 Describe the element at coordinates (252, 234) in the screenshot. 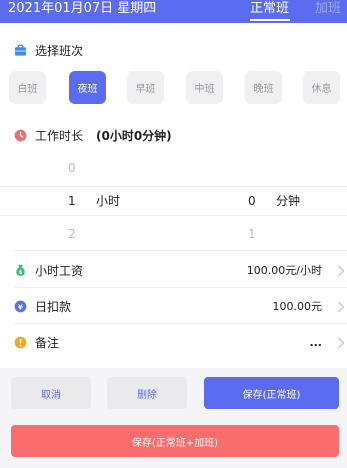

I see `minutes-option-below: 1` at that location.